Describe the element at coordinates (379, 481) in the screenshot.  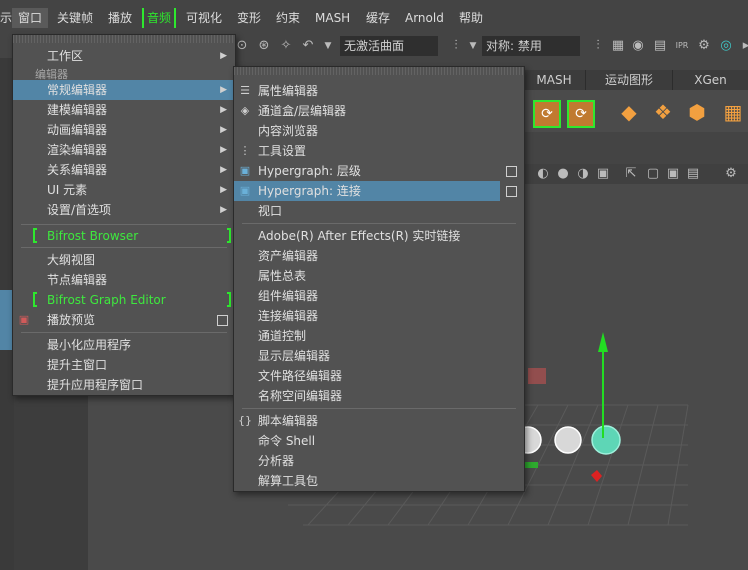
I see `menu-item-solver-toolkit: 解算工具包` at that location.